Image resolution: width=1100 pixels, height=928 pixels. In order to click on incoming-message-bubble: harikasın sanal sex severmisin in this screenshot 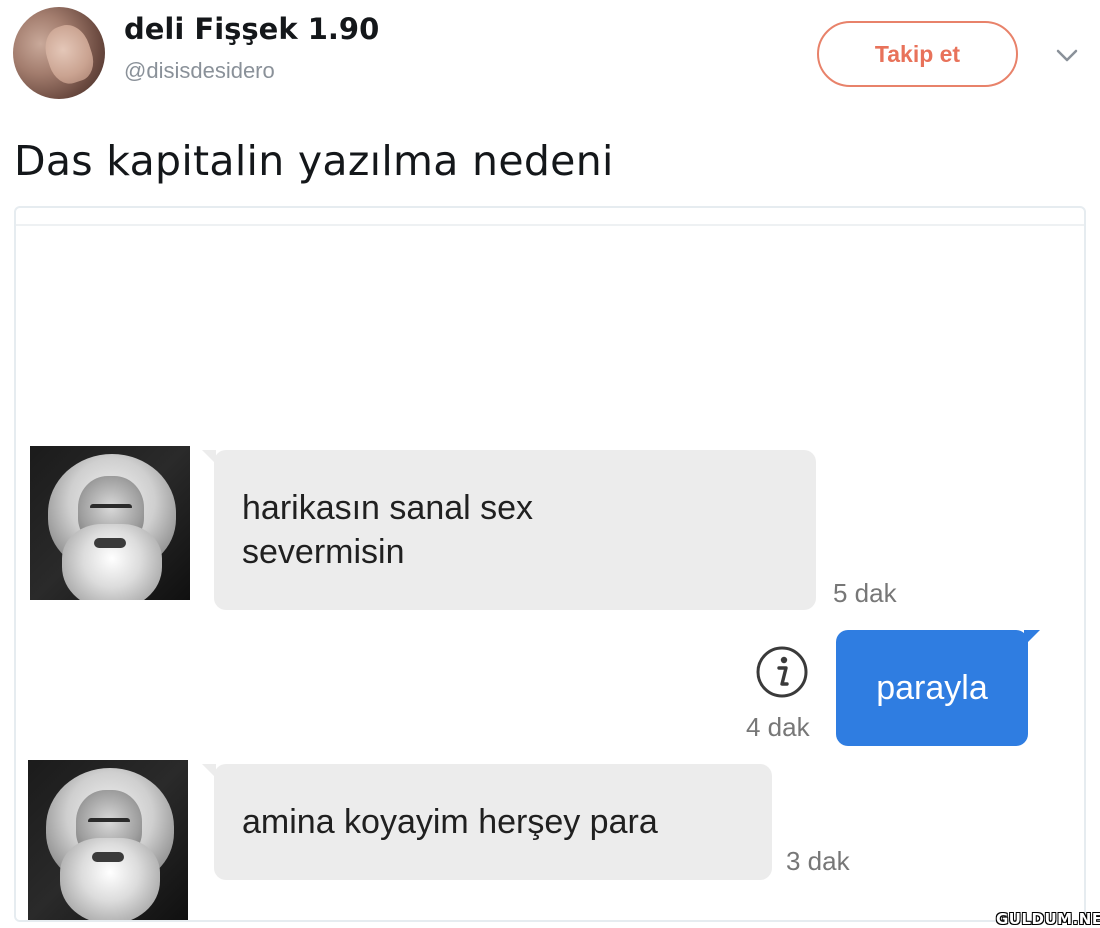, I will do `click(509, 530)`.